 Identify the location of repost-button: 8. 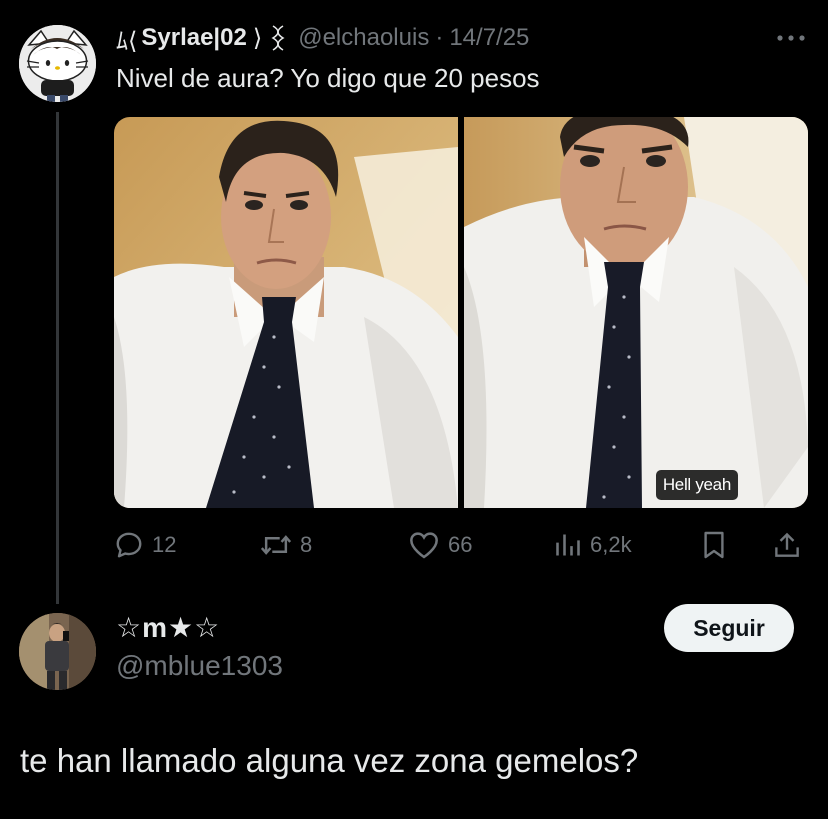
(286, 545).